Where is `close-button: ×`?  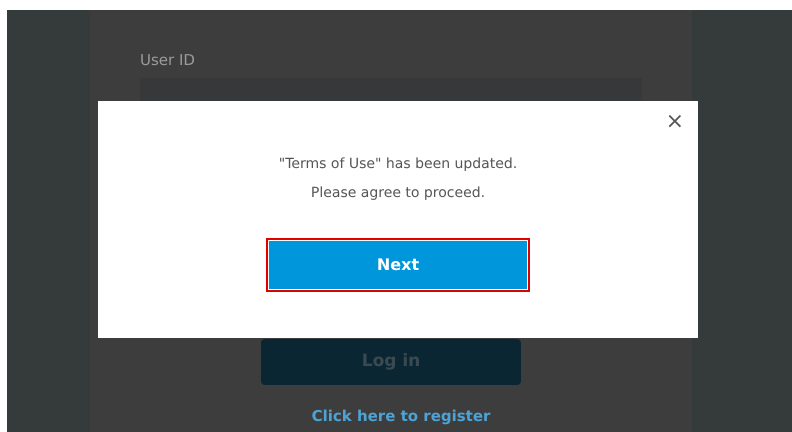 close-button: × is located at coordinates (675, 122).